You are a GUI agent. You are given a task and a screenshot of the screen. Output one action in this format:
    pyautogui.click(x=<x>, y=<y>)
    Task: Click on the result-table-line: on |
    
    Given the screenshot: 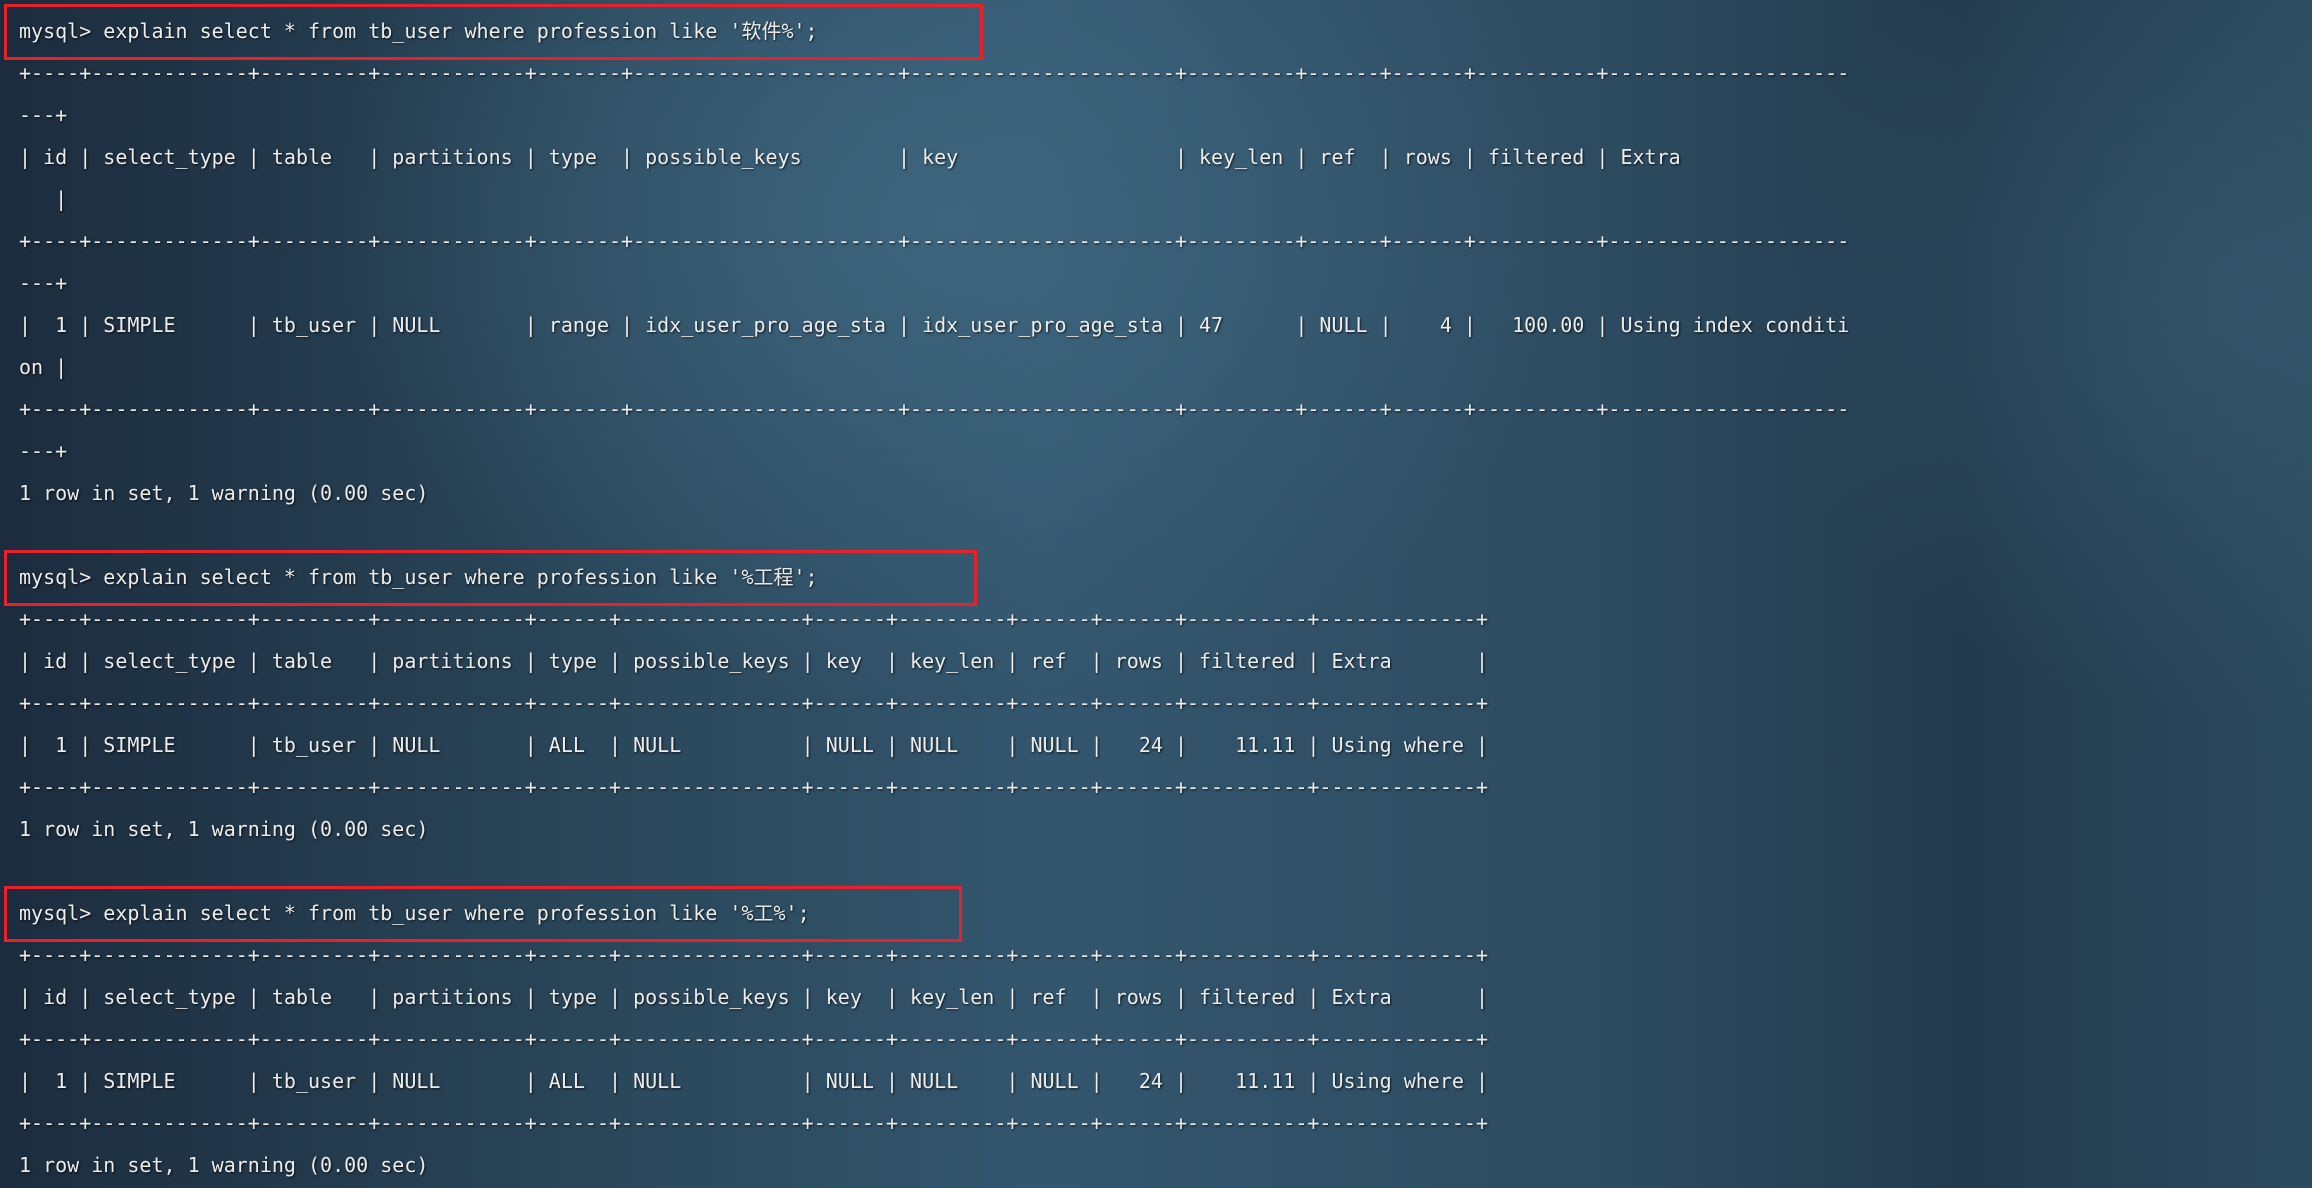 What is the action you would take?
    pyautogui.click(x=43, y=367)
    